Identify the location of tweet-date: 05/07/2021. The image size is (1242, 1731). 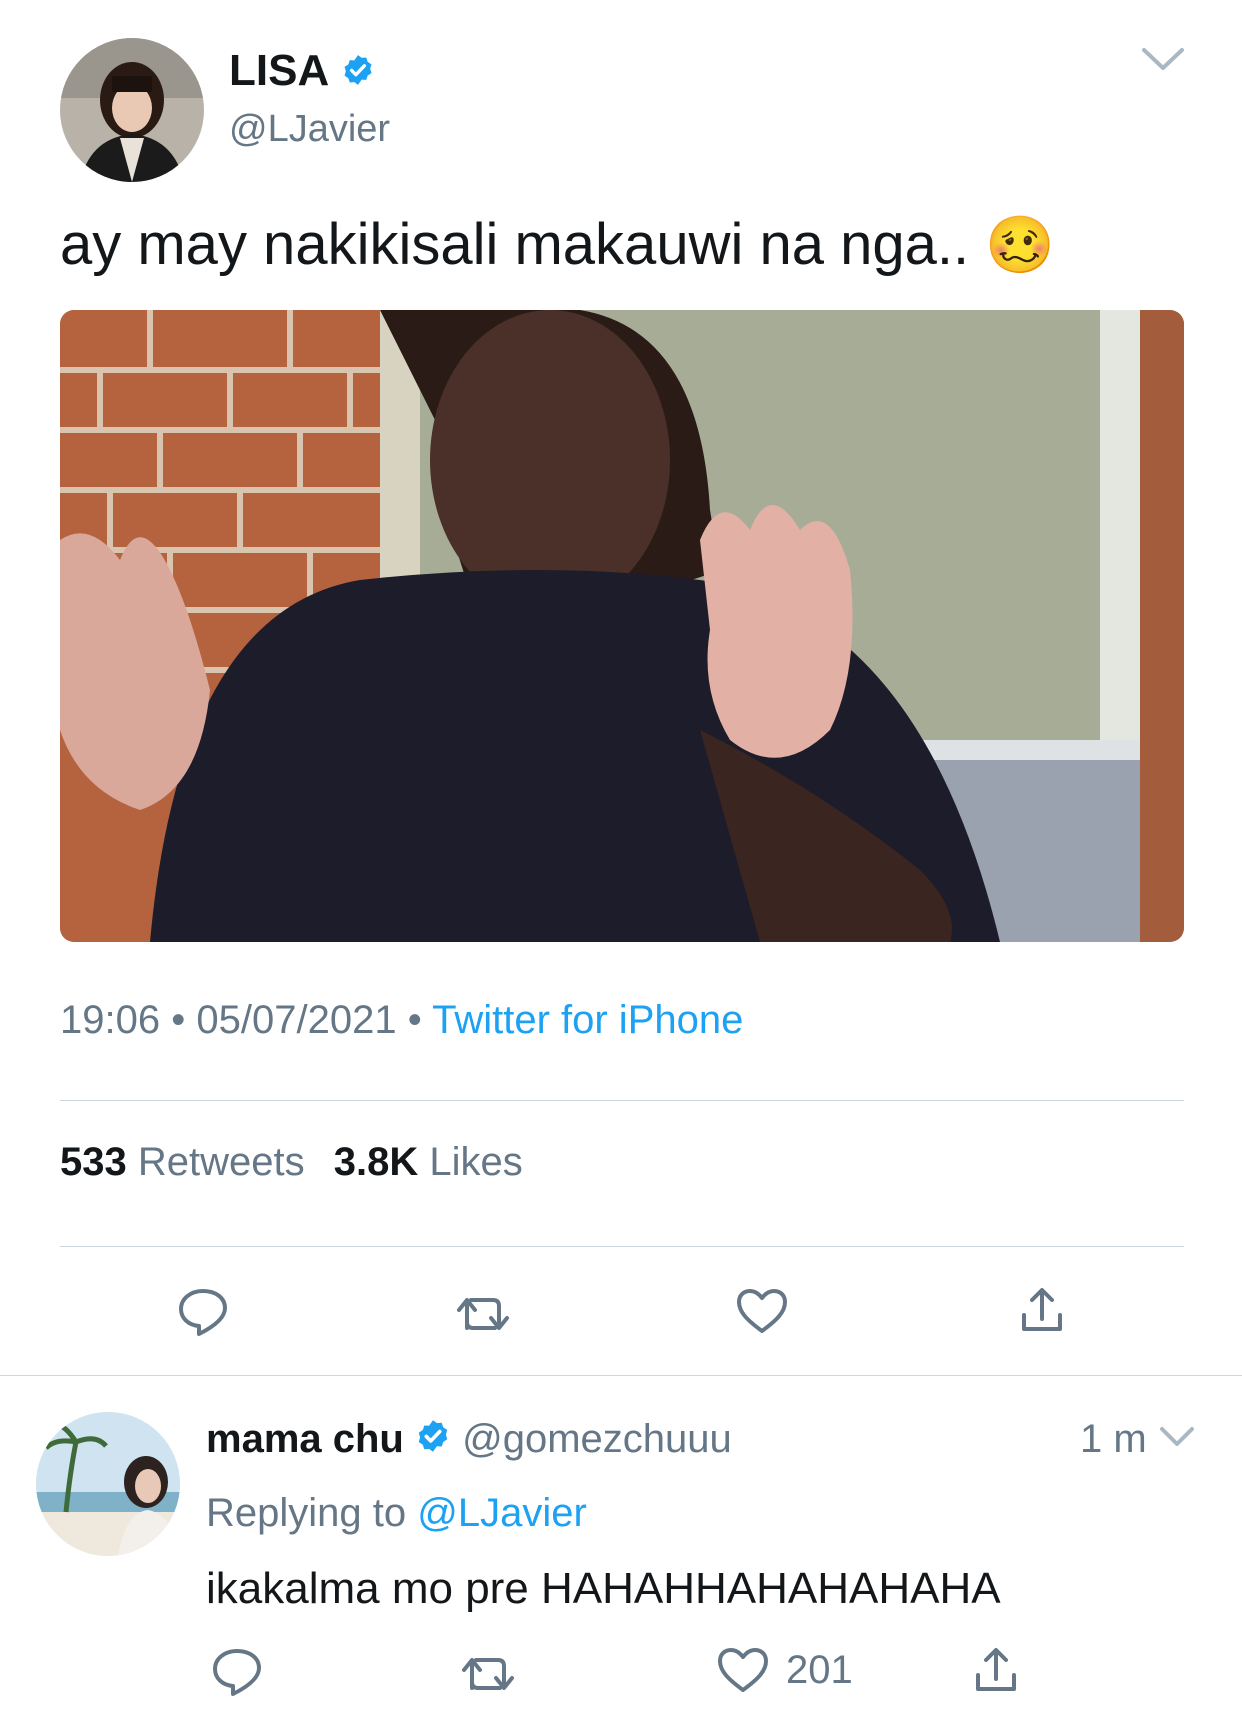
(296, 1020).